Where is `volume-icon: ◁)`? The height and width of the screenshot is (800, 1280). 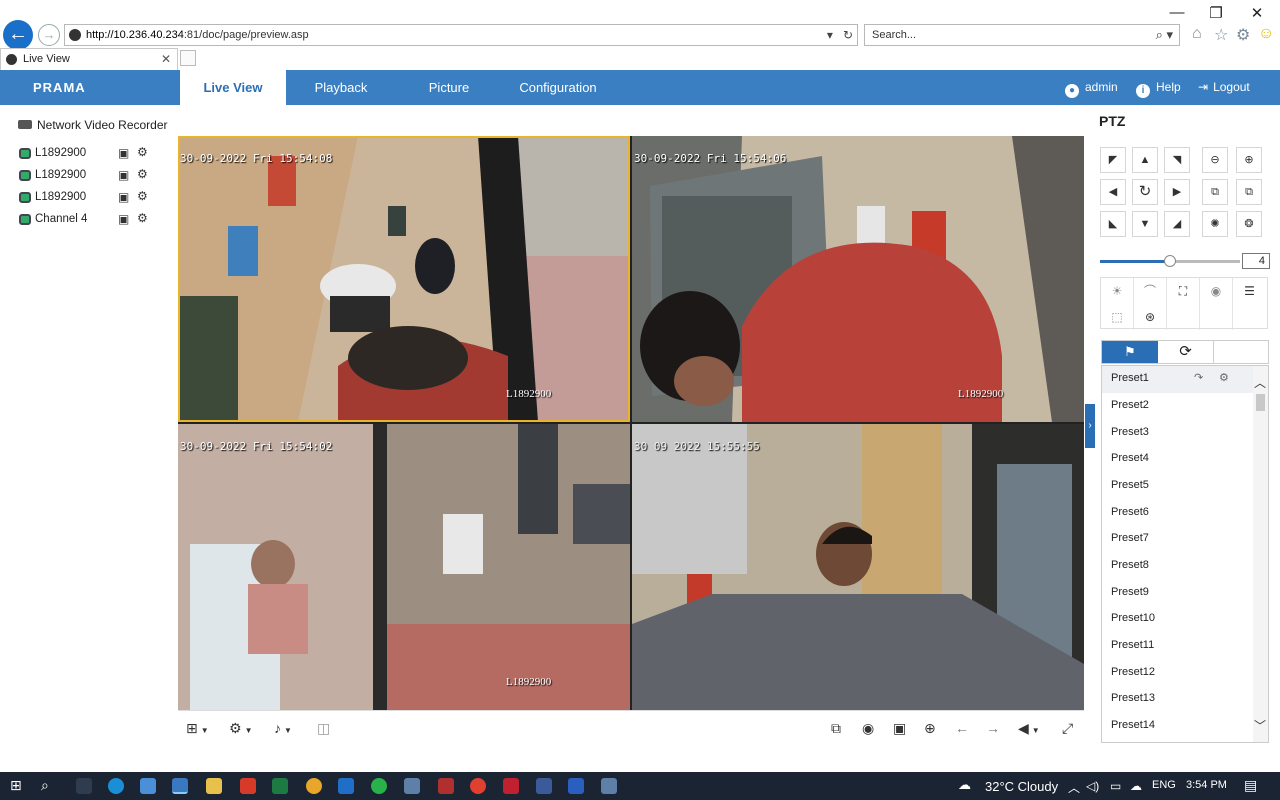
volume-icon: ◁) is located at coordinates (1092, 786).